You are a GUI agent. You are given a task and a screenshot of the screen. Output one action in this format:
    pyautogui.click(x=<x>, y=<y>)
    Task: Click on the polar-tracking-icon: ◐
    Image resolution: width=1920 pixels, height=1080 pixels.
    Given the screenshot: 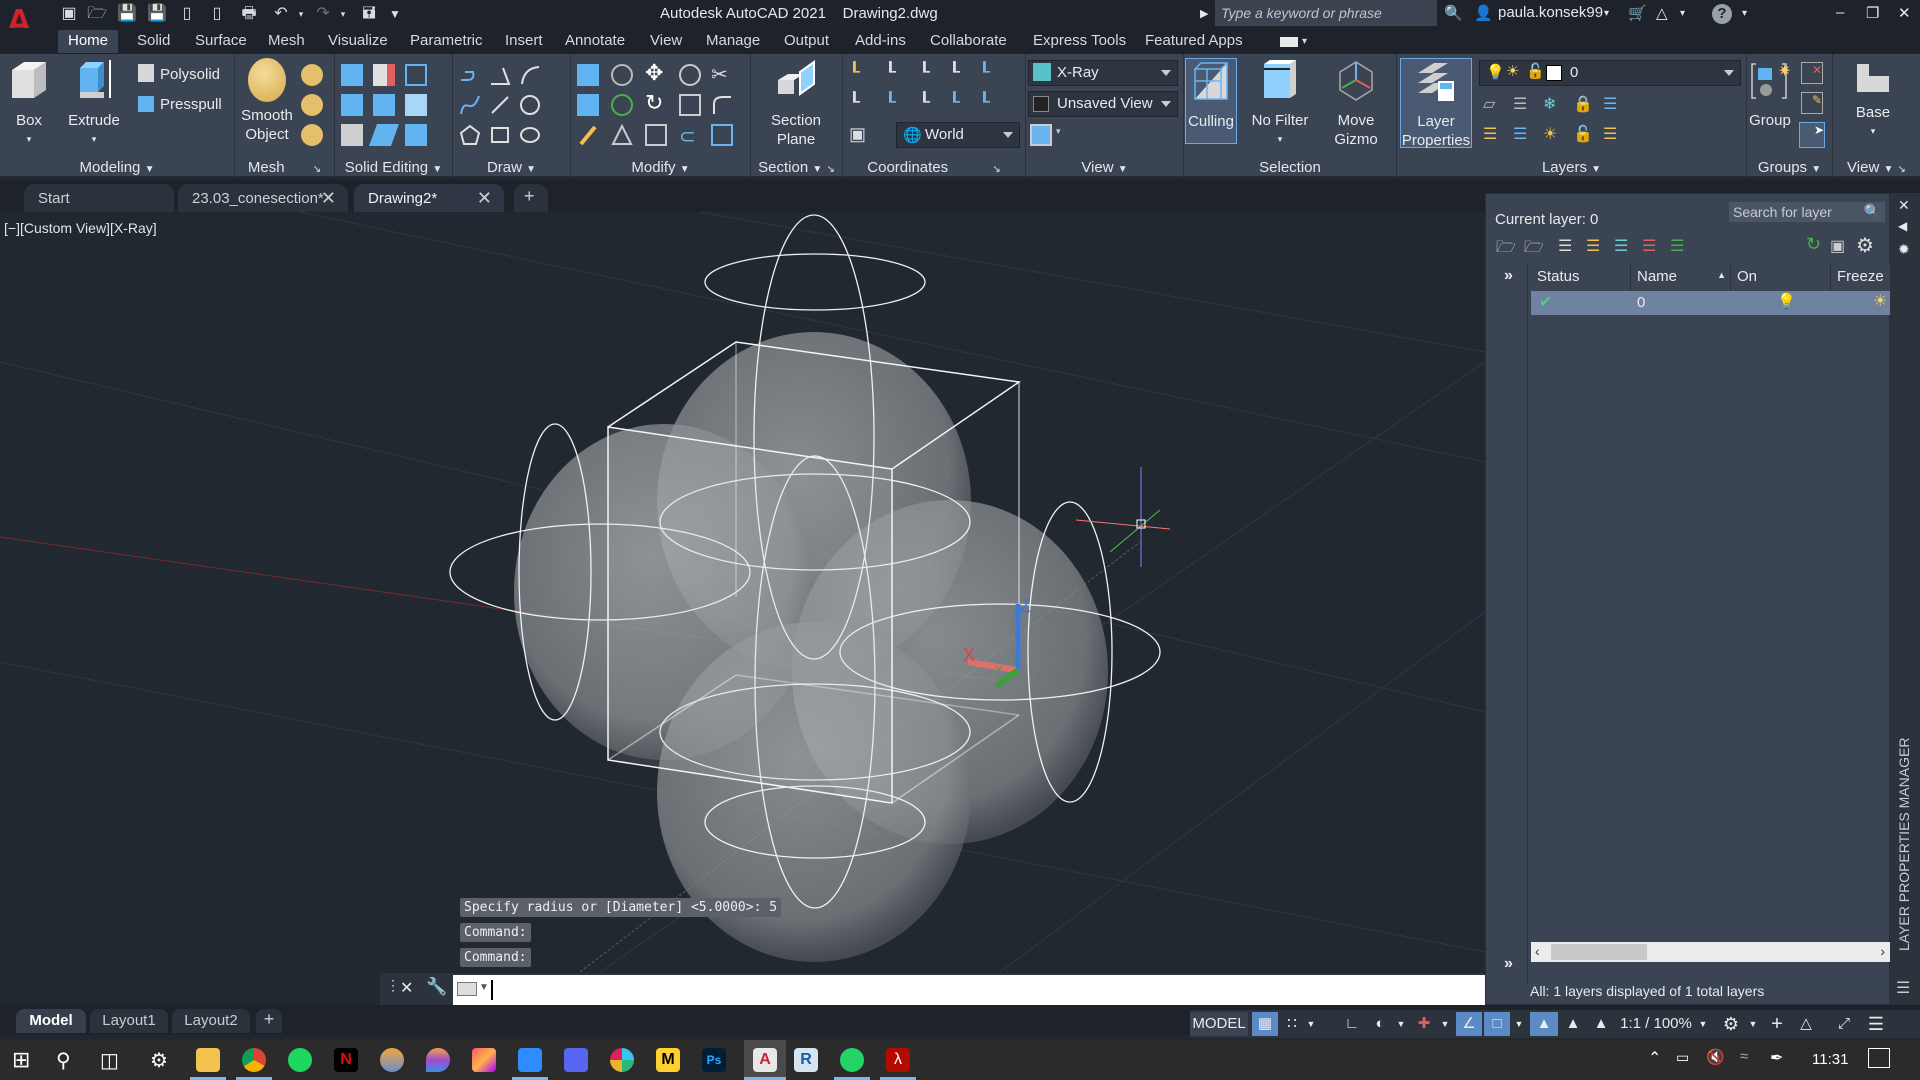 What is the action you would take?
    pyautogui.click(x=1380, y=1024)
    